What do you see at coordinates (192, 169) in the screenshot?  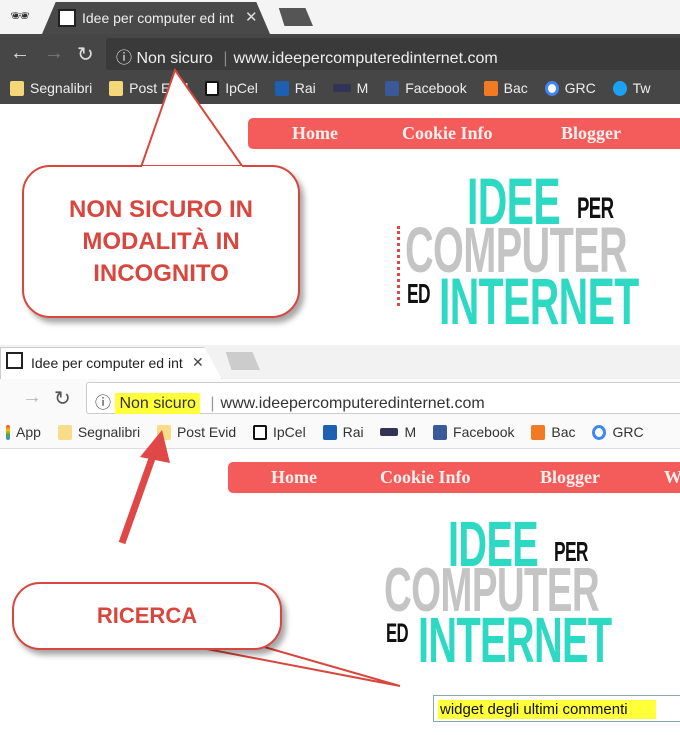 I see `callout-tail-join` at bounding box center [192, 169].